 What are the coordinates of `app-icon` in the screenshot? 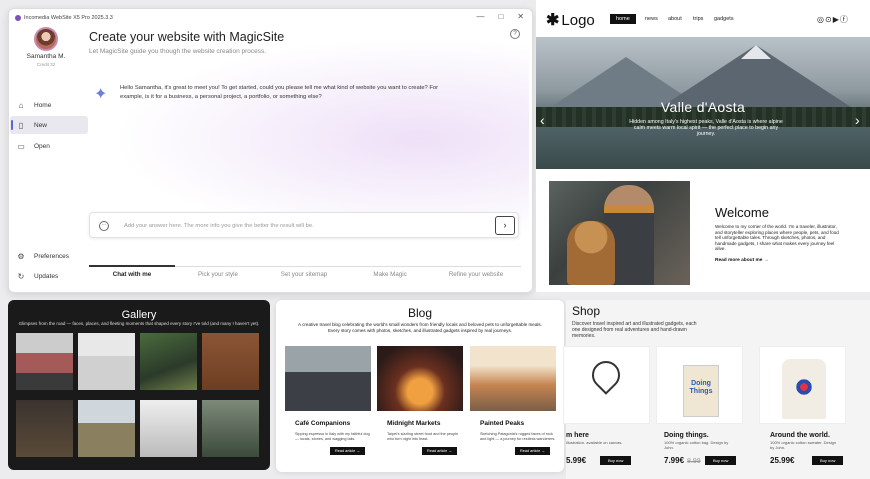 It's located at (18, 18).